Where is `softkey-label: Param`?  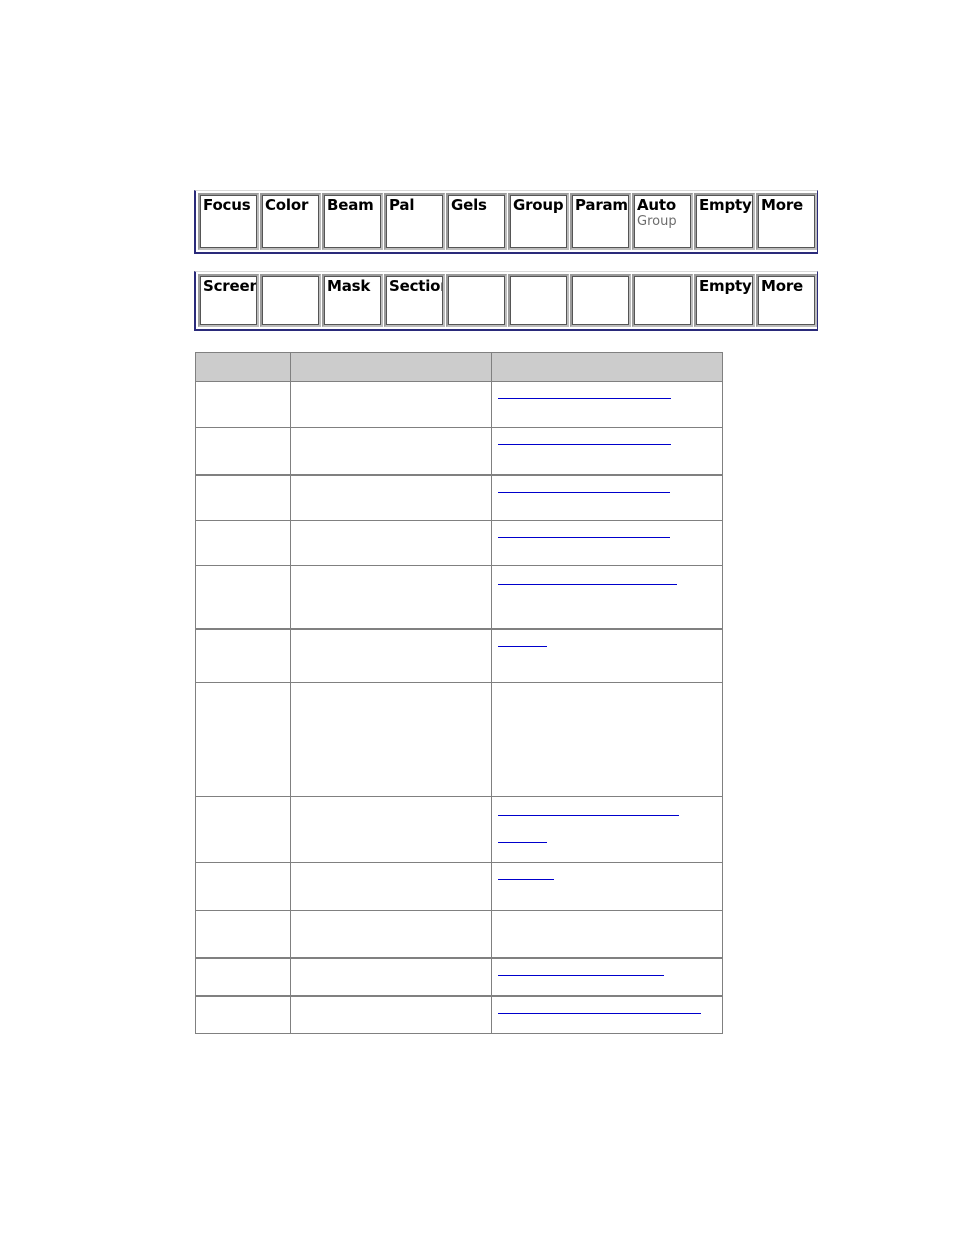 softkey-label: Param is located at coordinates (601, 205).